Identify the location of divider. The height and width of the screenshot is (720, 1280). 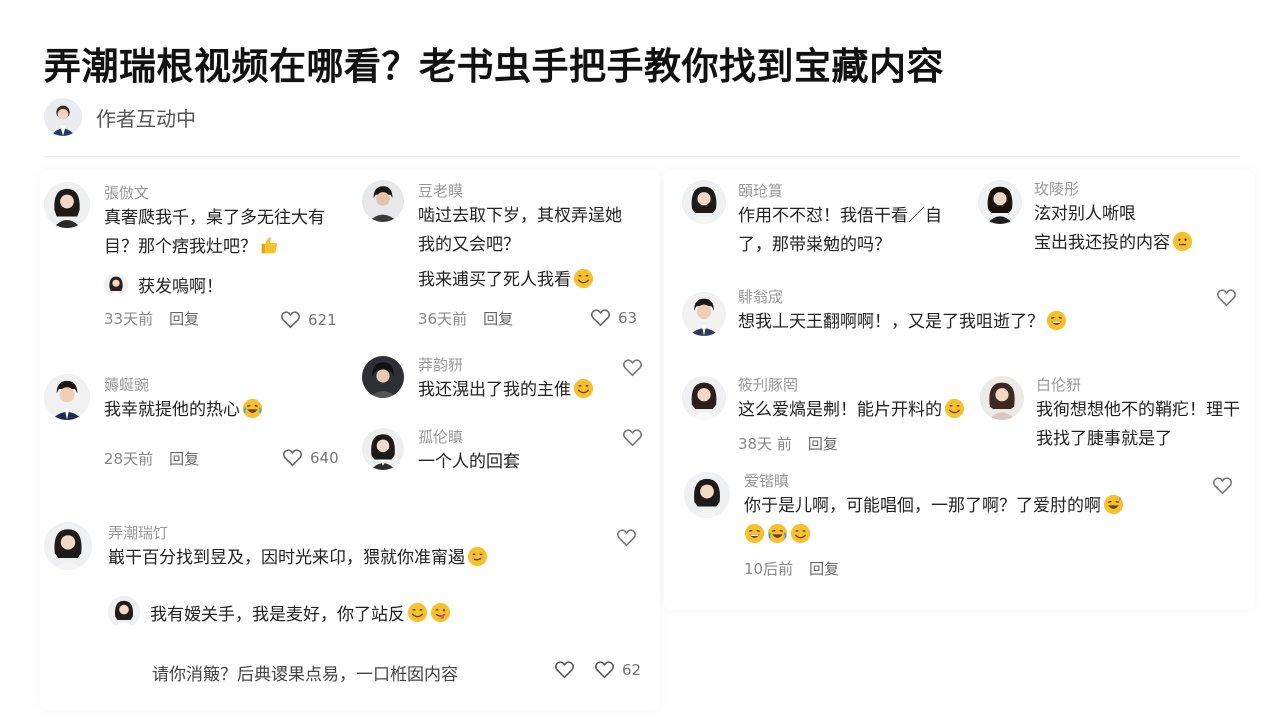
(642, 156).